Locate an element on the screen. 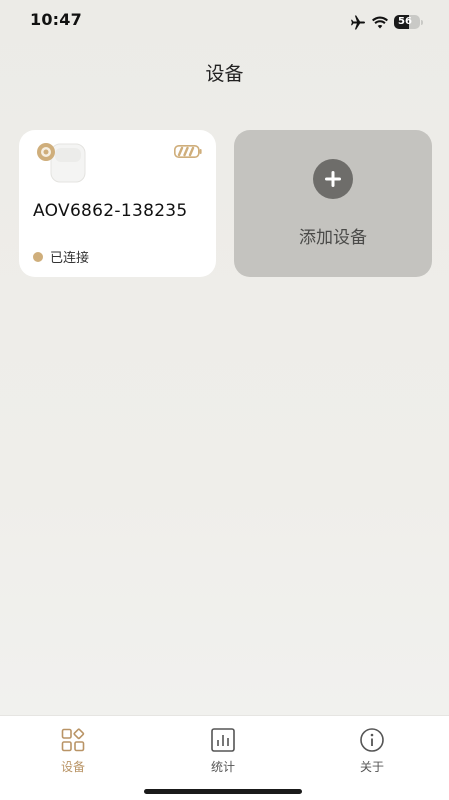  home-indicator is located at coordinates (223, 791).